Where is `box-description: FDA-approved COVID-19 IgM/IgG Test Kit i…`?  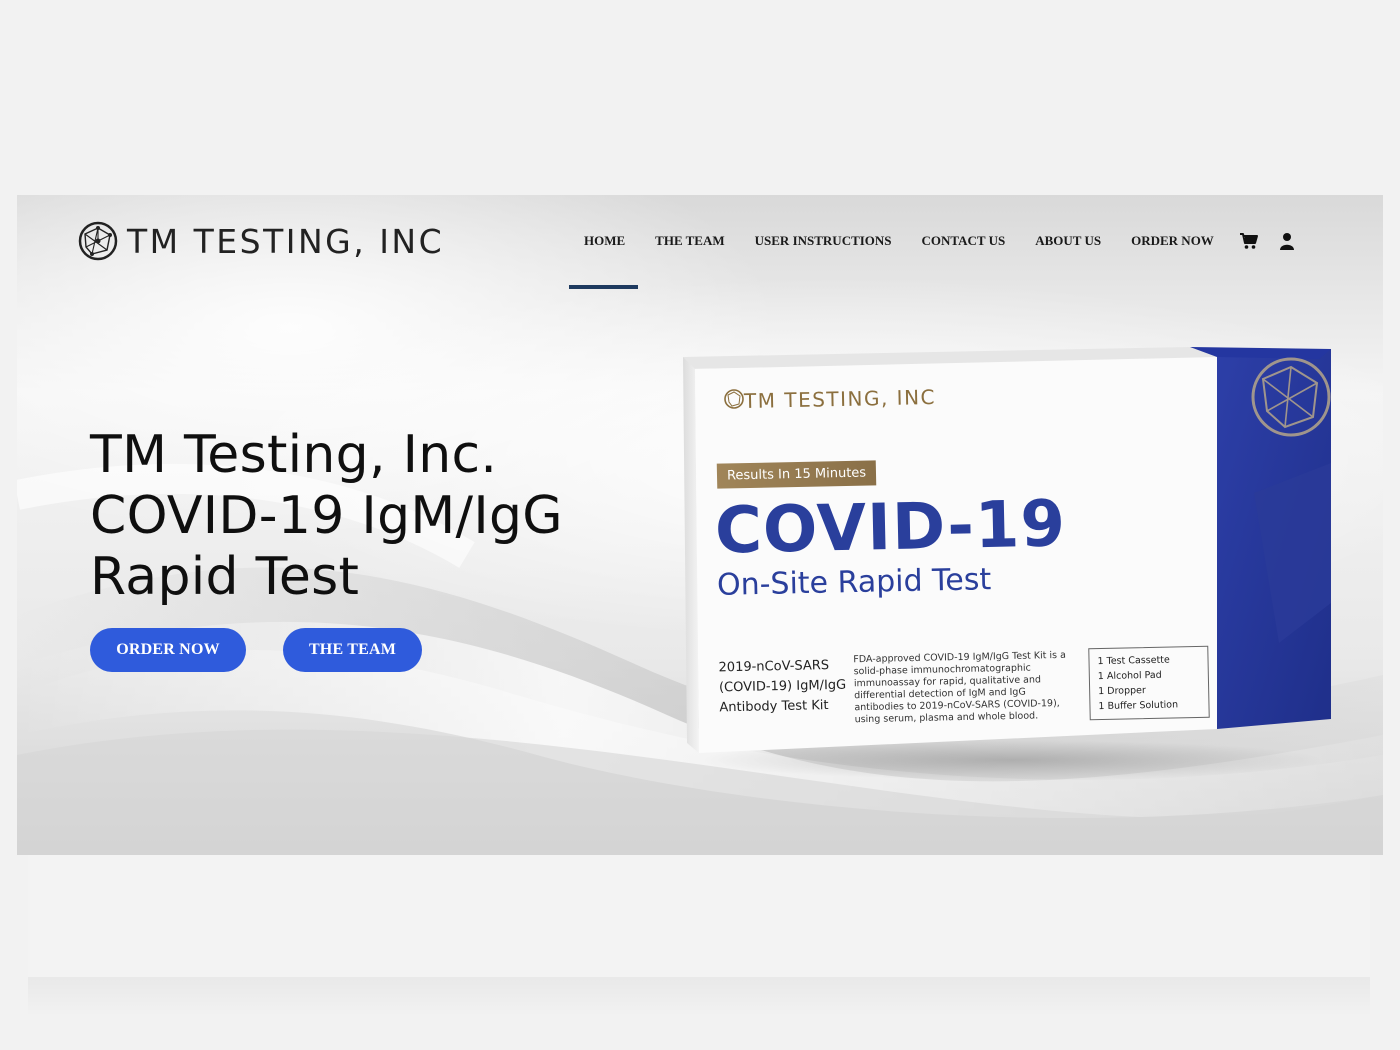 box-description: FDA-approved COVID-19 IgM/IgG Test Kit i… is located at coordinates (960, 687).